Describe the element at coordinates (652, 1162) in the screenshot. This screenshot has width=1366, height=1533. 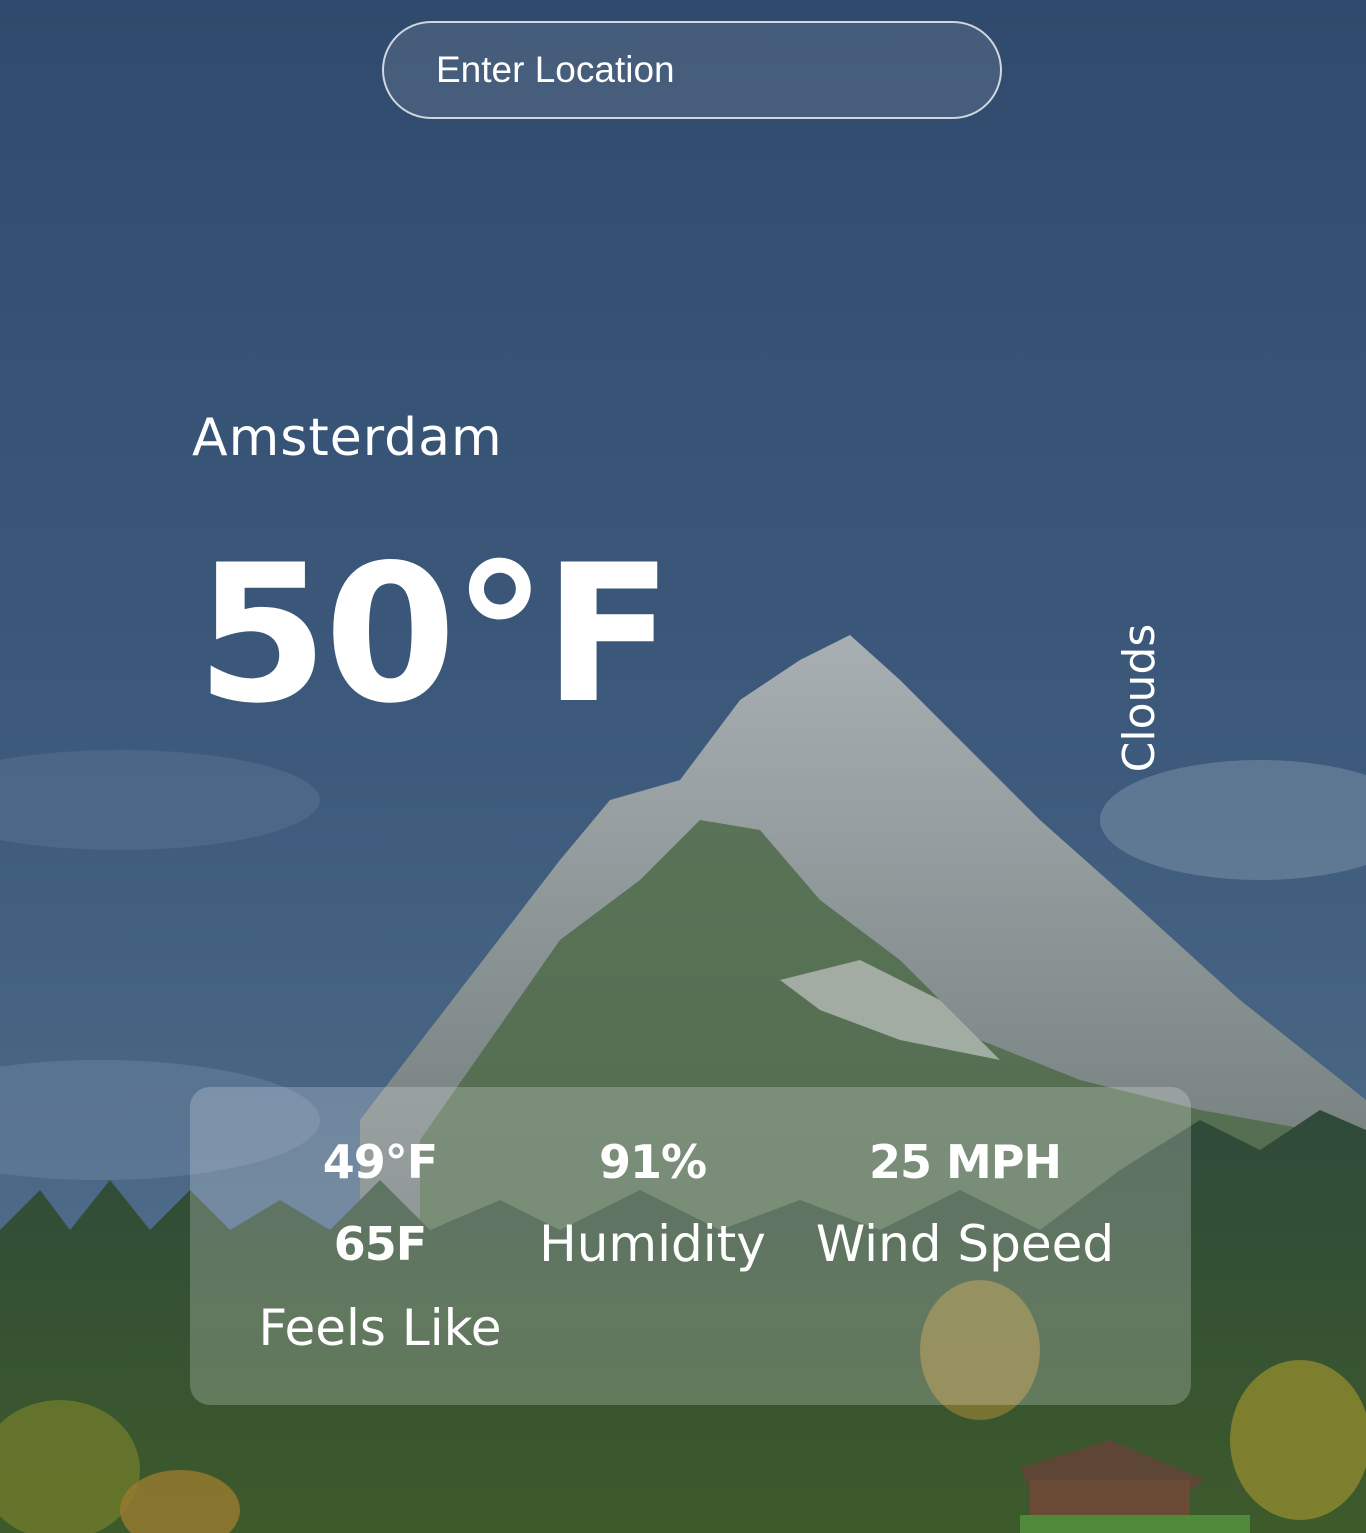
I see `humidity-value: 91%` at that location.